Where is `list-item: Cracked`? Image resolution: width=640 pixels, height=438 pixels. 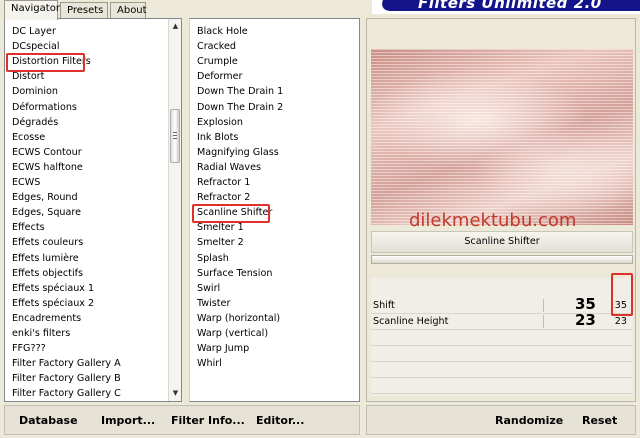
list-item: Cracked is located at coordinates (216, 47).